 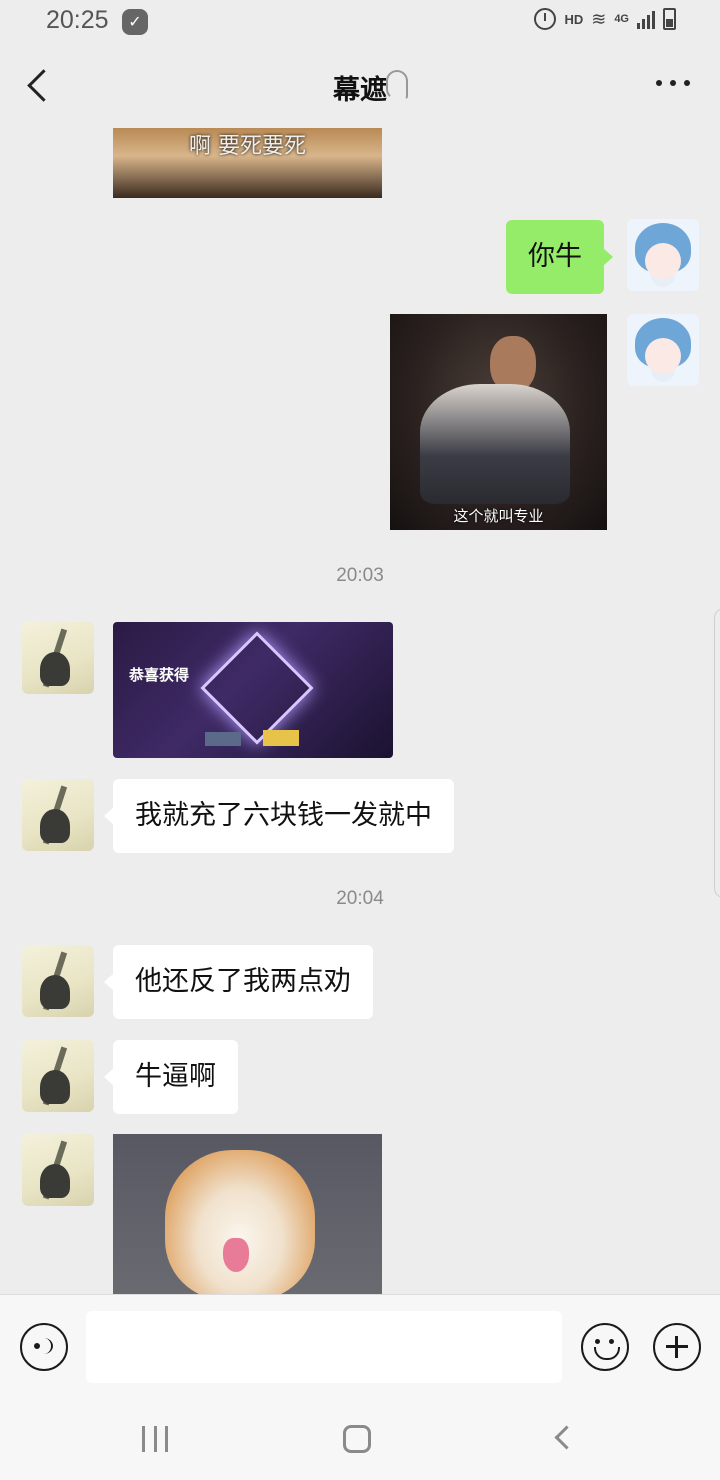 I want to click on signal-icon, so click(x=646, y=19).